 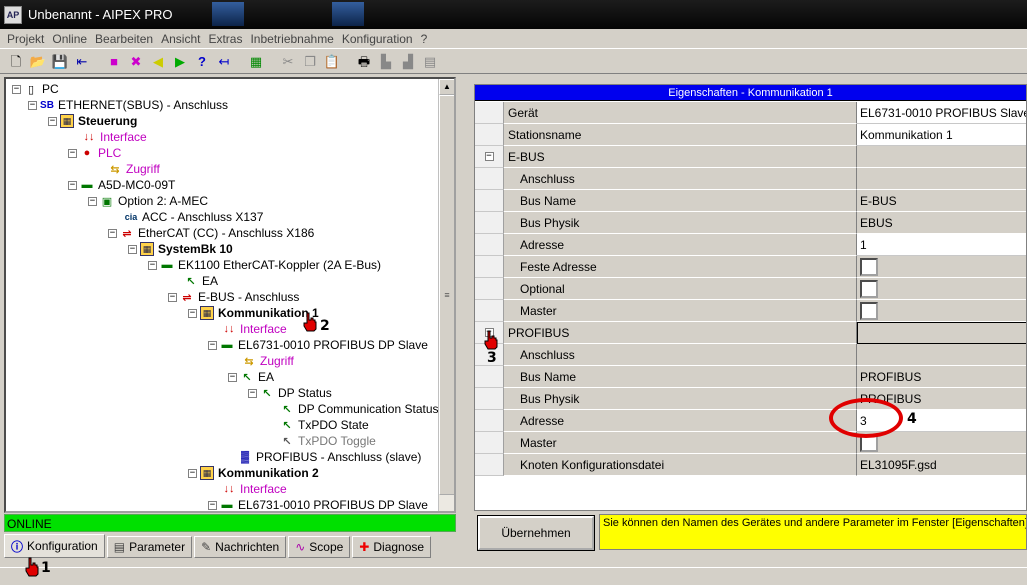 I want to click on tab-nachrichten: ✎ Nachrichten, so click(x=240, y=547).